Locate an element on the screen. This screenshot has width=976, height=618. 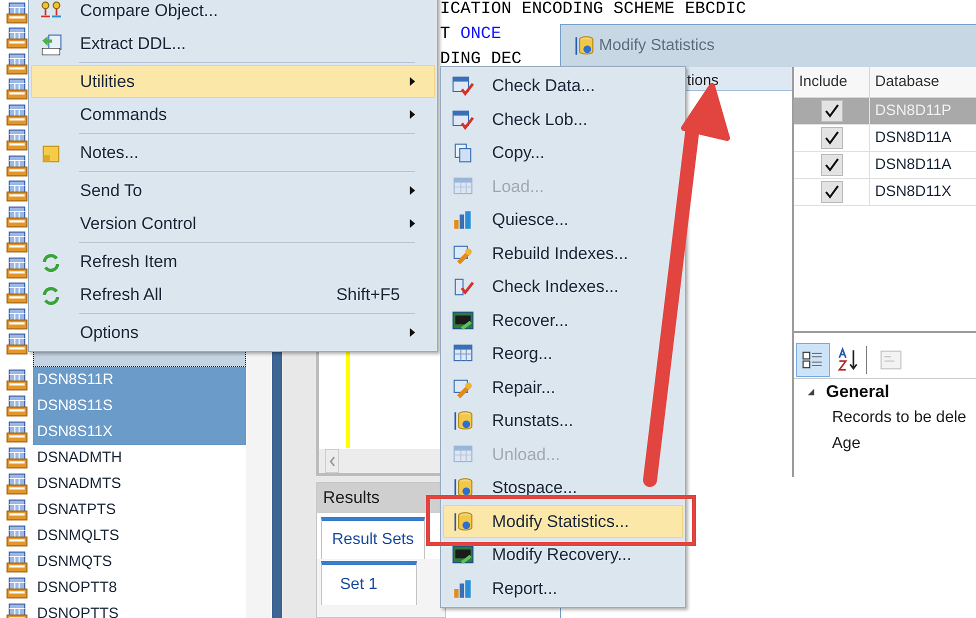
tab: Set 1 is located at coordinates (369, 583).